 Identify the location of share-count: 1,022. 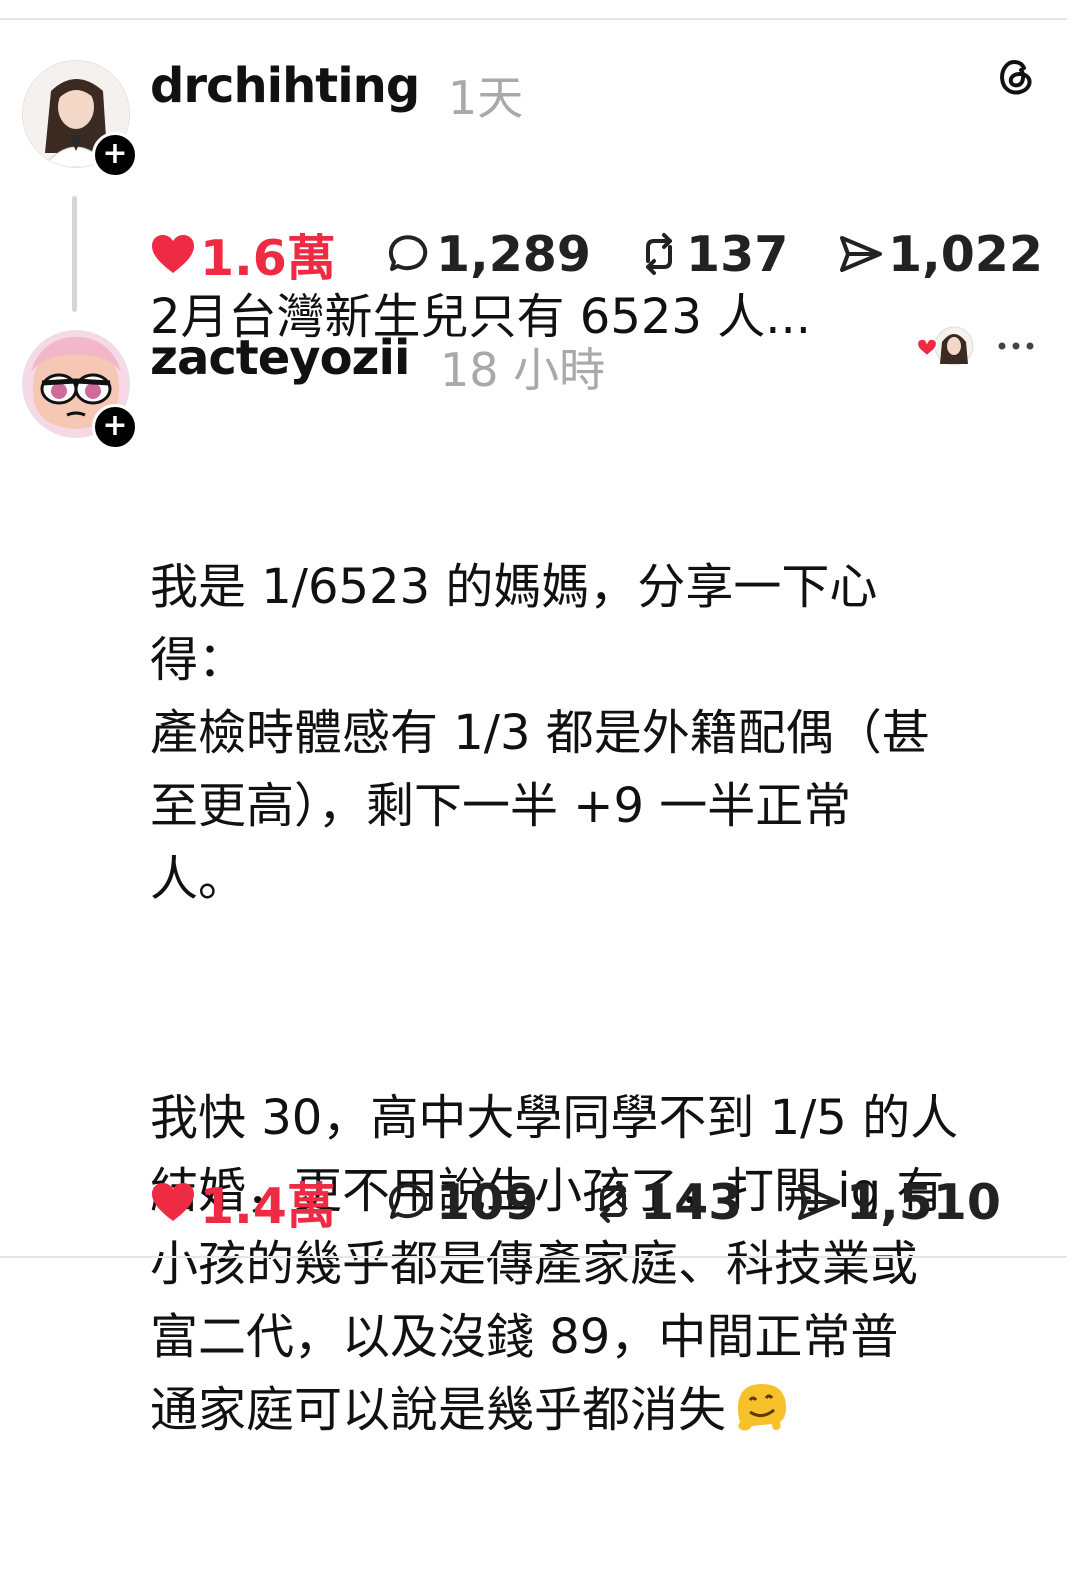
(965, 254).